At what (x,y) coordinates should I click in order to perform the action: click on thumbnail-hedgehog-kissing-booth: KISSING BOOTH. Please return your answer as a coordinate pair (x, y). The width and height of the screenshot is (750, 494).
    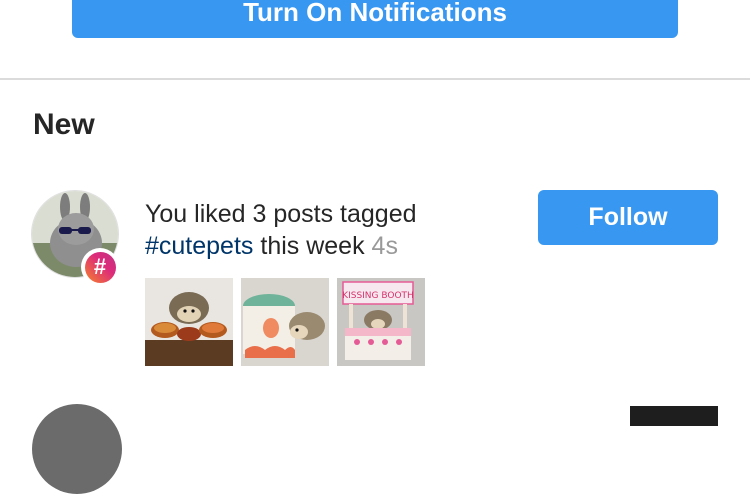
    Looking at the image, I should click on (381, 322).